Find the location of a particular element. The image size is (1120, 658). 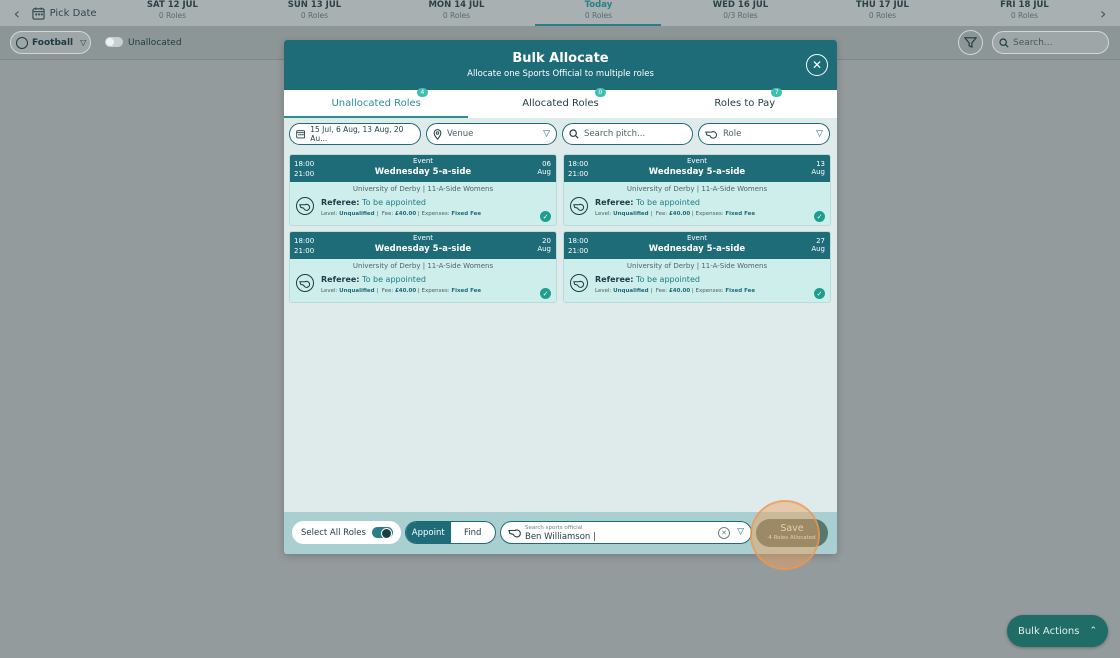

select-all-toggle is located at coordinates (382, 533).